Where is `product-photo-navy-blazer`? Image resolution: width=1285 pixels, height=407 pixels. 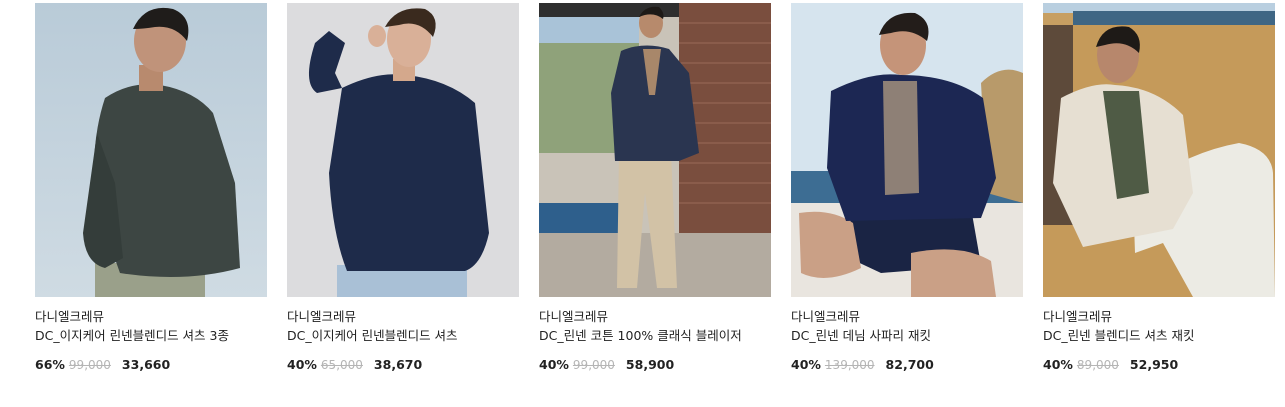
product-photo-navy-blazer is located at coordinates (655, 150).